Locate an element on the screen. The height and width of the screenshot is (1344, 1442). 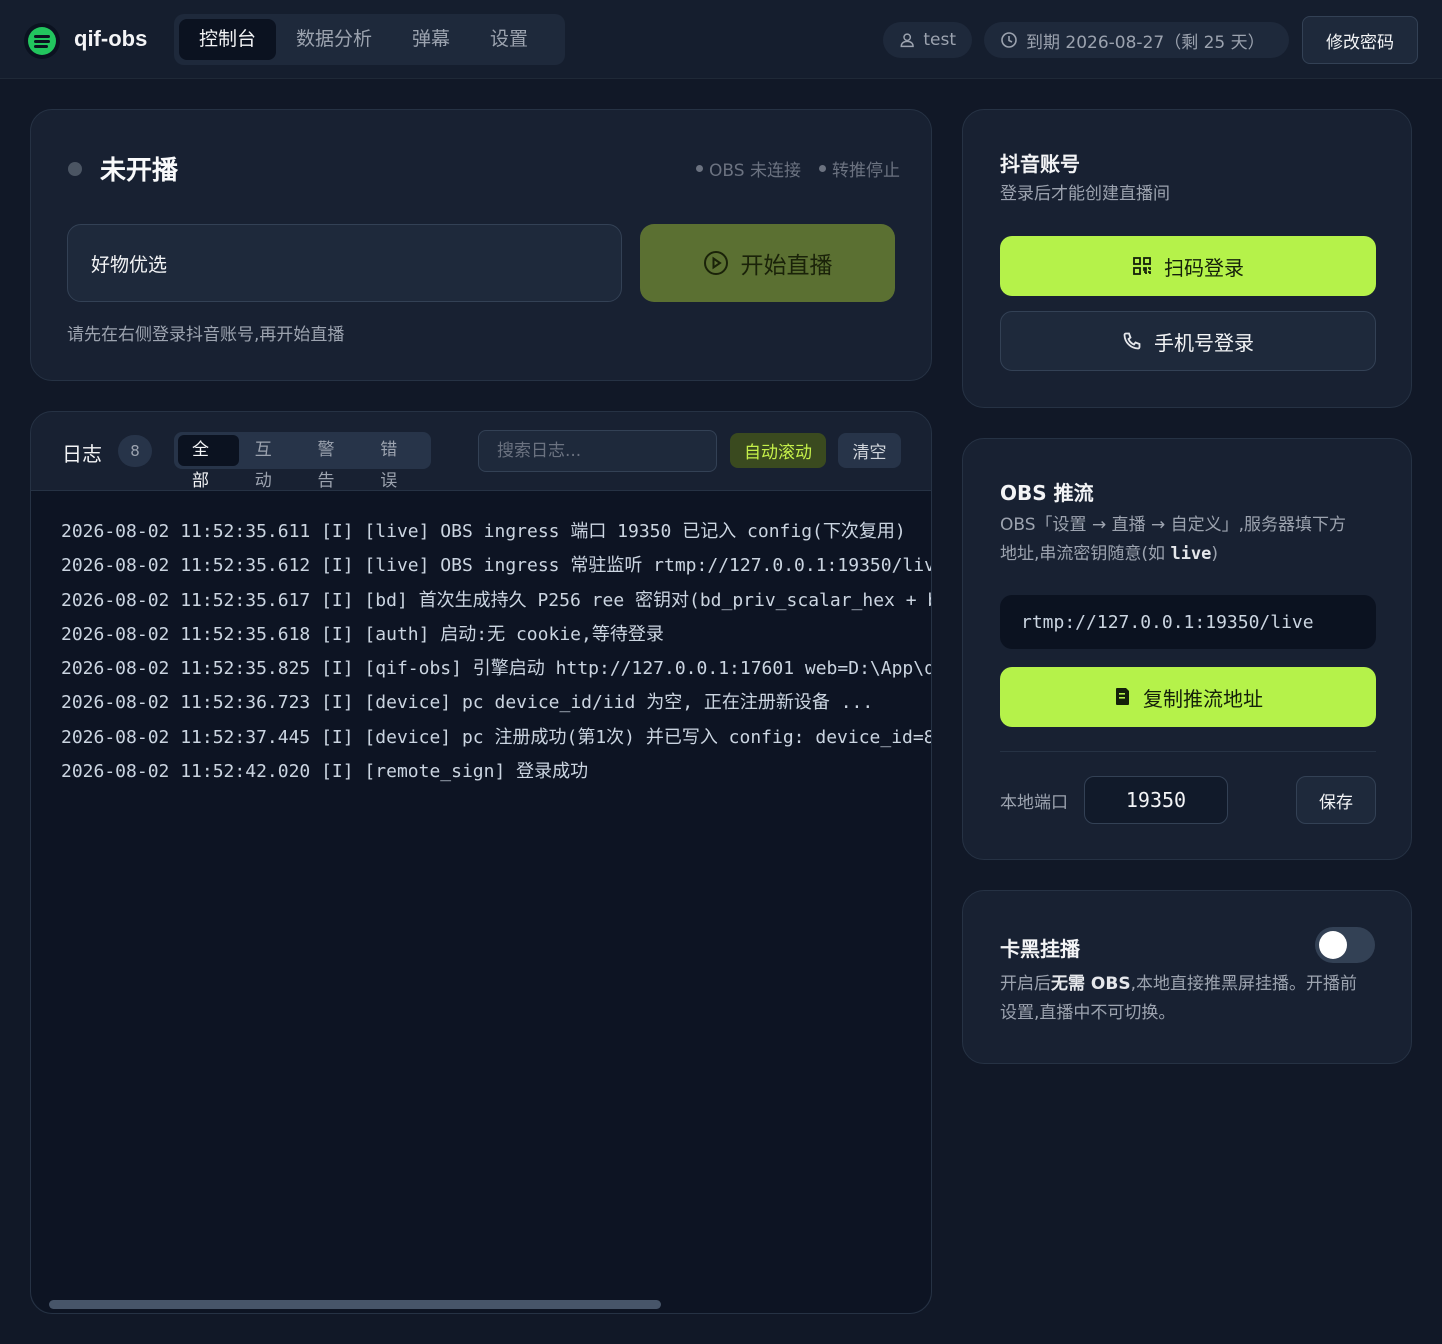
copy-stream-url-button: 复制推流地址 is located at coordinates (1188, 697).